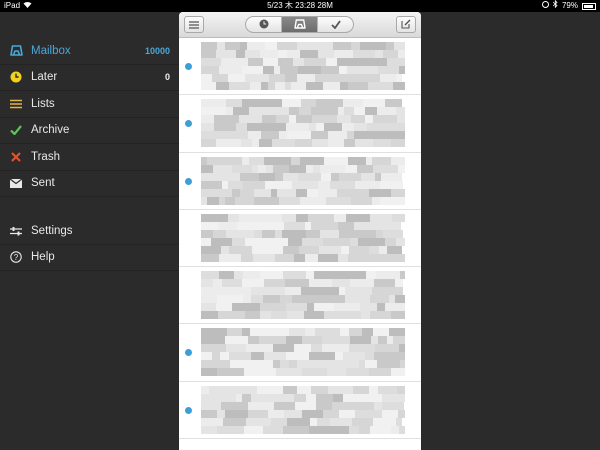 The height and width of the screenshot is (450, 600). I want to click on battery-percent: 79%, so click(569, 5).